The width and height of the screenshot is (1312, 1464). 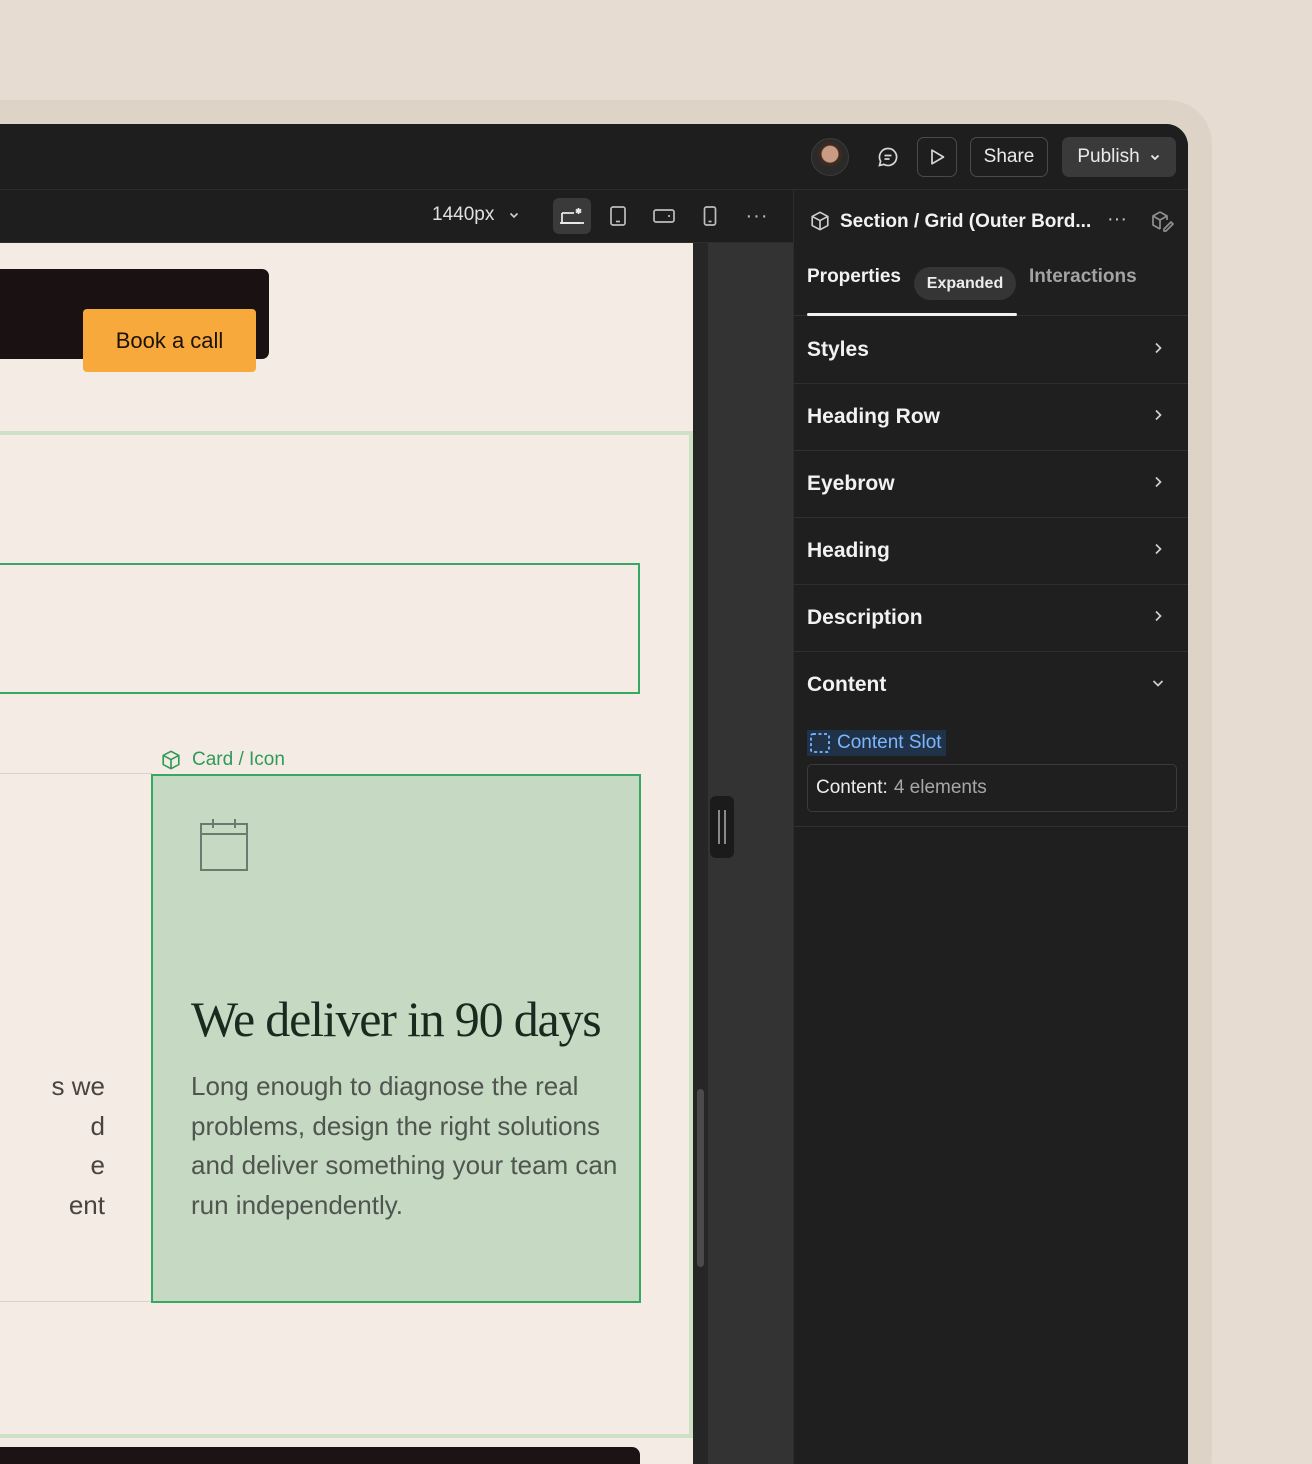 What do you see at coordinates (572, 216) in the screenshot?
I see `desktop-breakpoint-icon` at bounding box center [572, 216].